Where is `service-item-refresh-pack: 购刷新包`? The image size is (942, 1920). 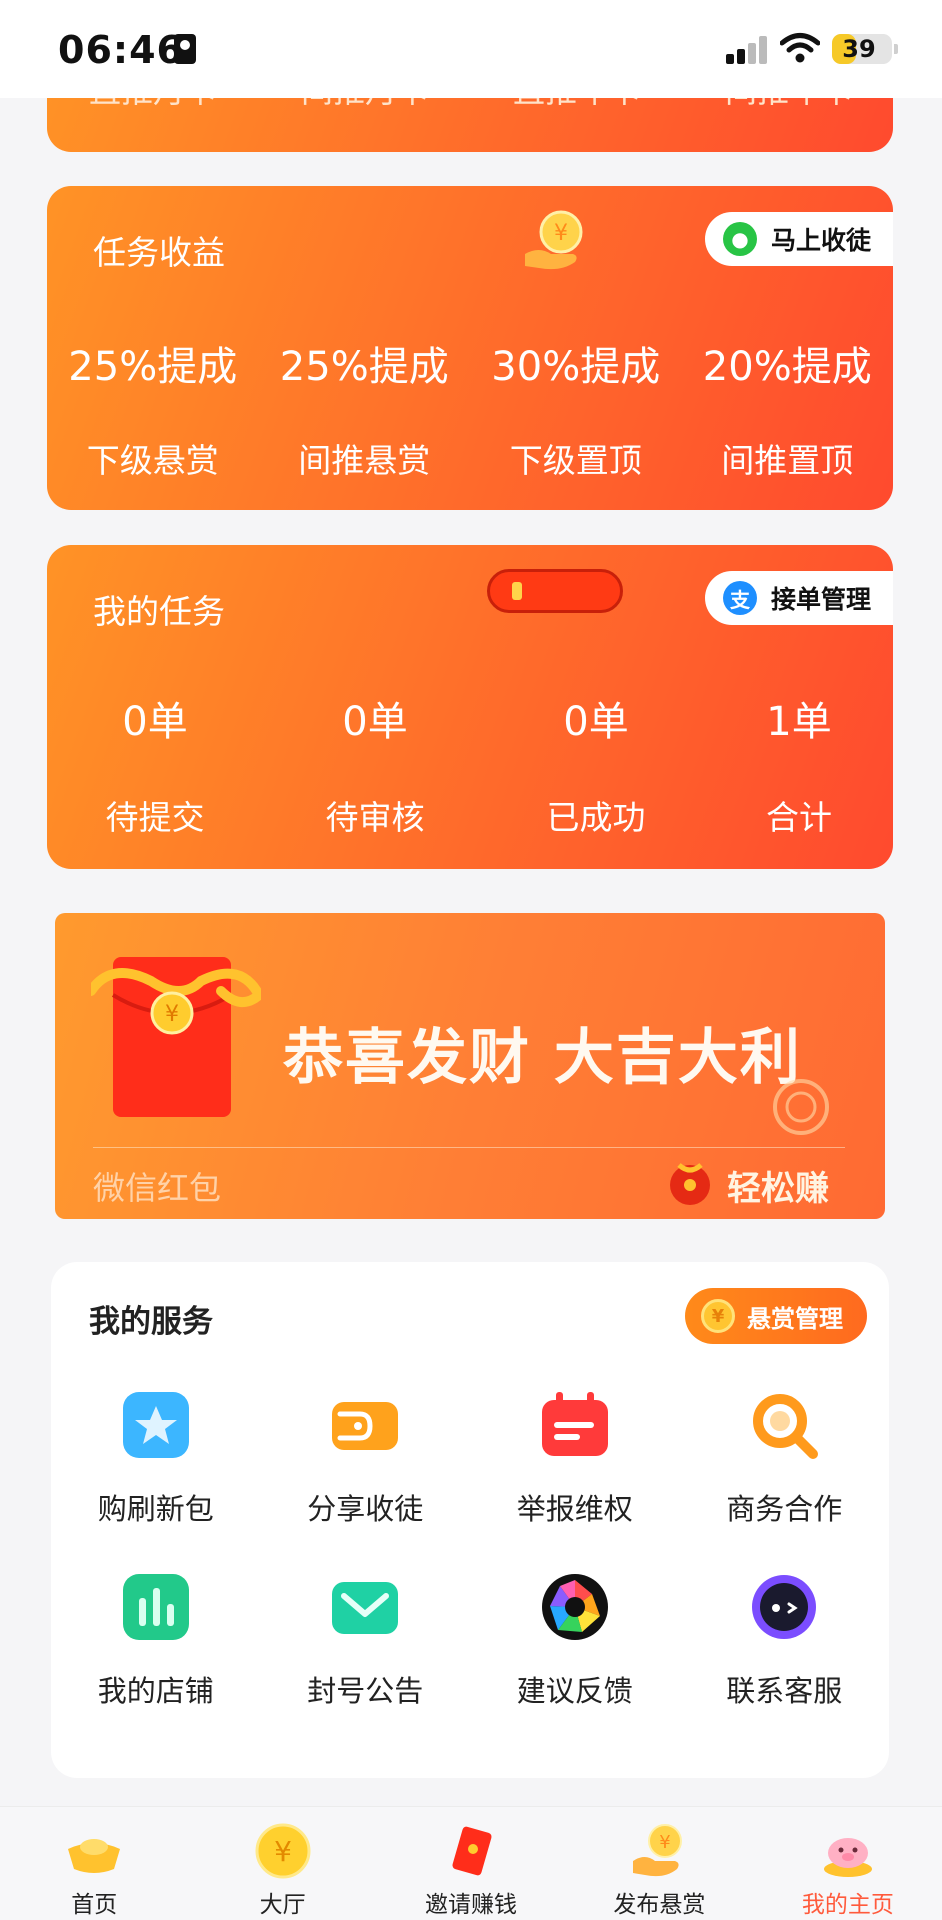 service-item-refresh-pack: 购刷新包 is located at coordinates (156, 1481).